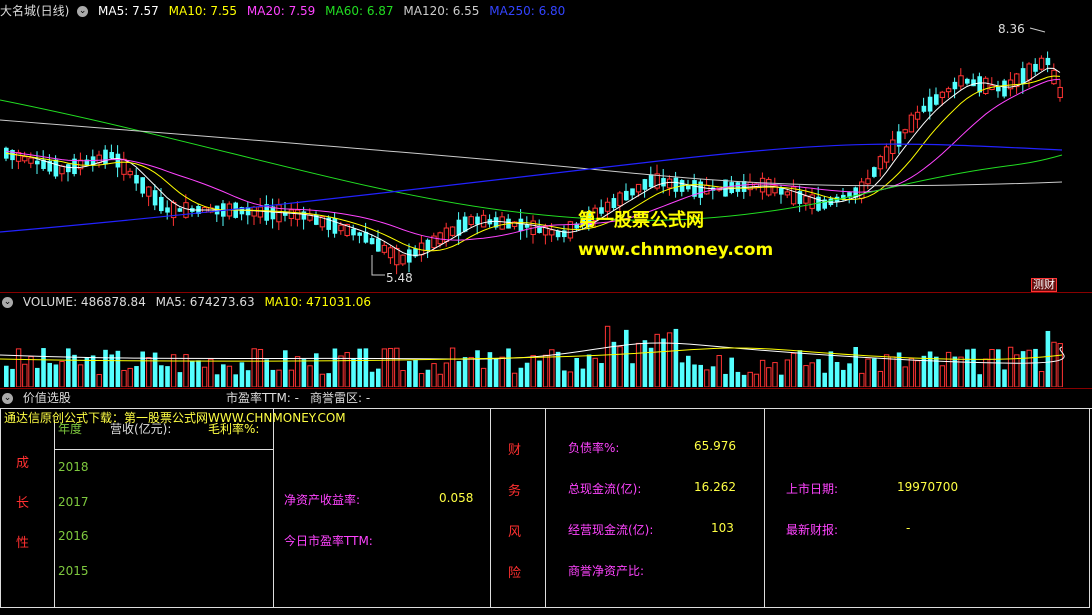 The image size is (1092, 615). I want to click on op-cash-label: 经营现金流(亿):, so click(611, 530).